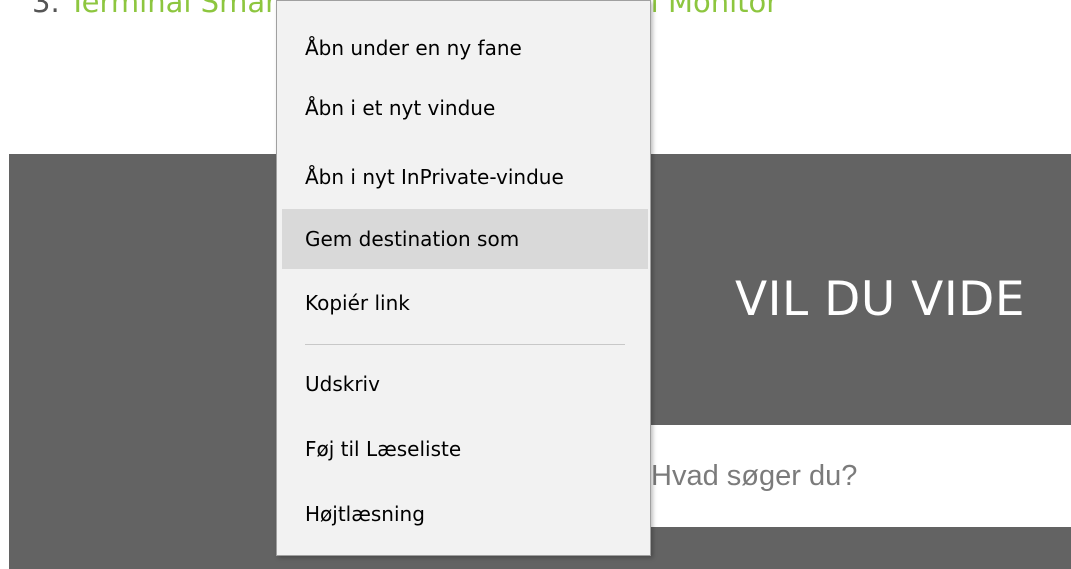 The width and height of the screenshot is (1071, 569). I want to click on search-placeholder: Hvad søger du?, so click(754, 476).